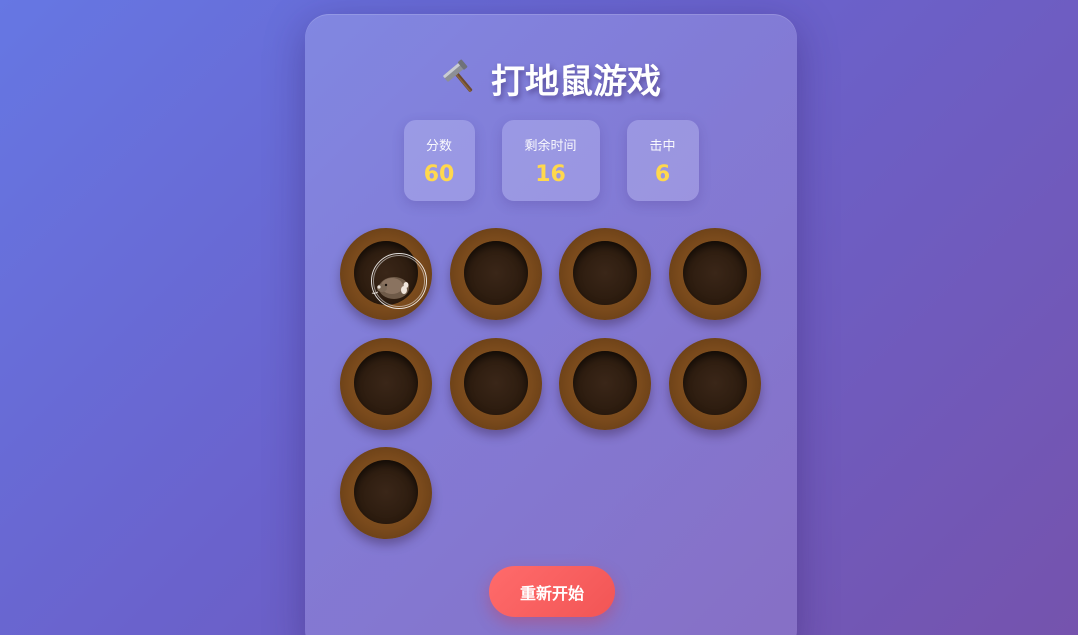 The image size is (1078, 635). What do you see at coordinates (662, 146) in the screenshot?
I see `hits-label: 击中` at bounding box center [662, 146].